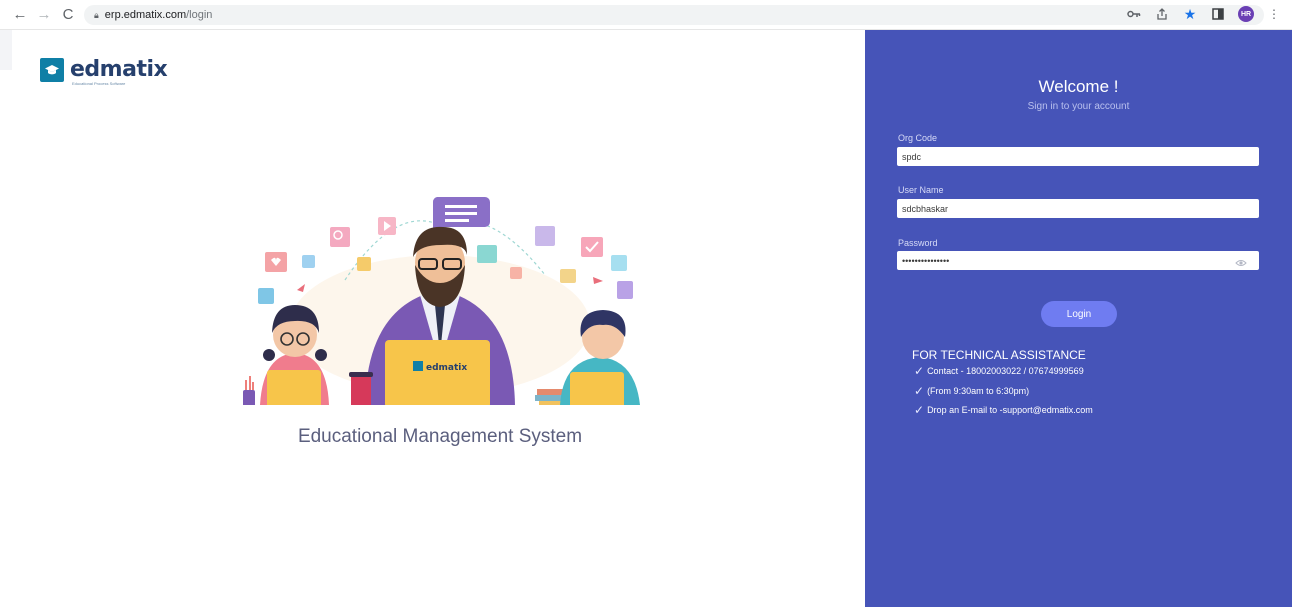 This screenshot has height=607, width=1292. I want to click on share-icon, so click(1162, 14).